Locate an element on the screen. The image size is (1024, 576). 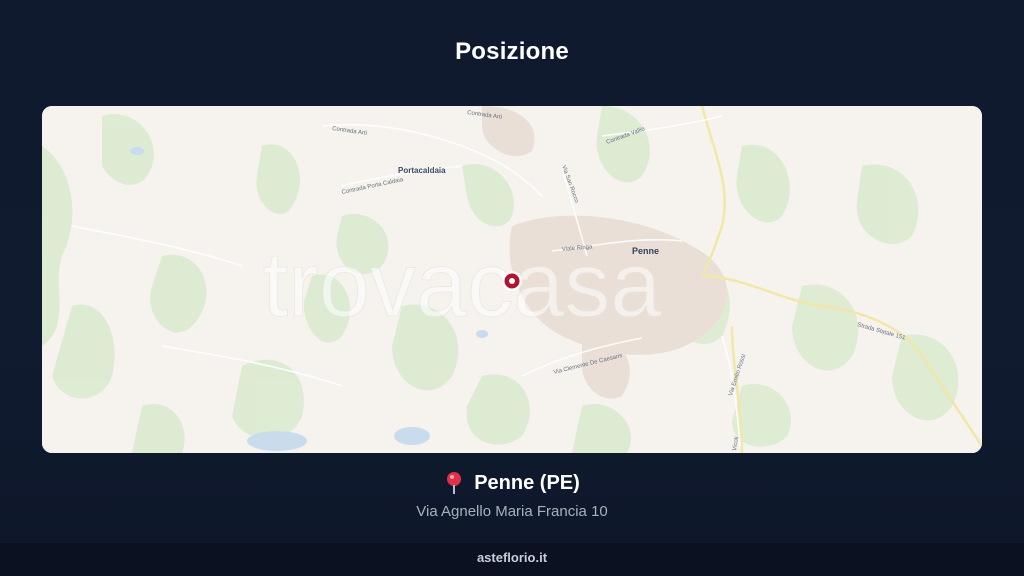
location-marker-icon is located at coordinates (512, 281).